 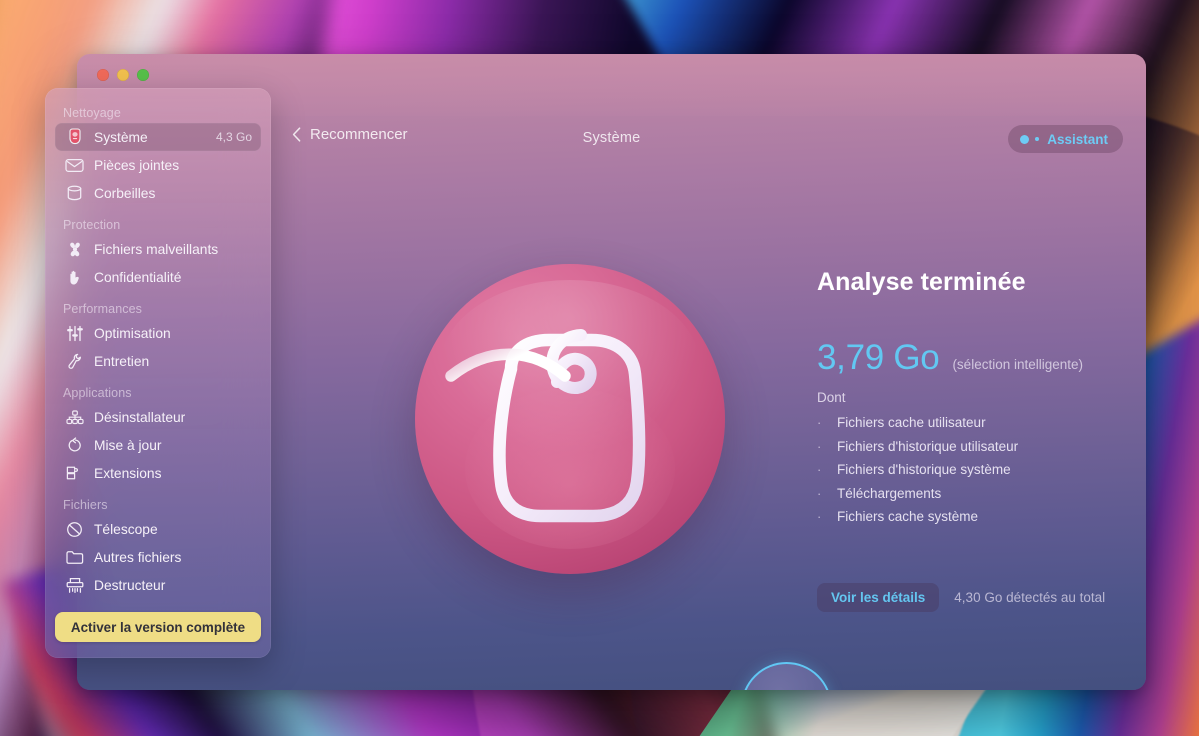 I want to click on close-window-button, so click(x=103, y=75).